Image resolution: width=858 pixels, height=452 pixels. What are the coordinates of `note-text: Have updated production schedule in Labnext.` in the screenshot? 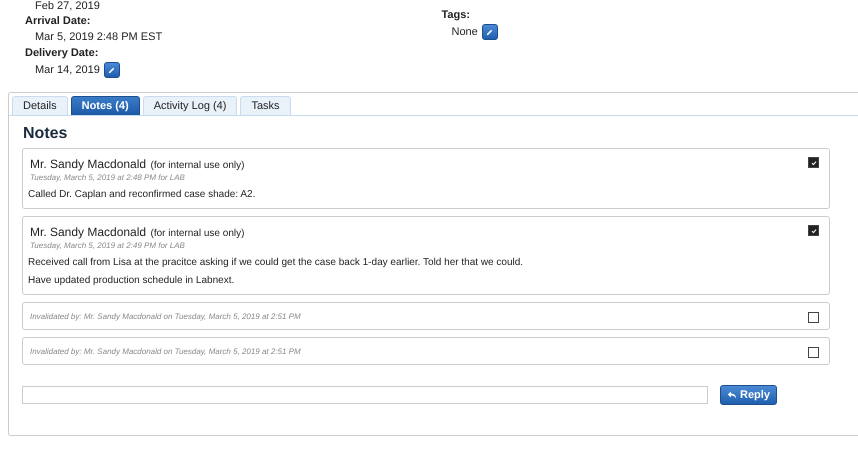 It's located at (132, 280).